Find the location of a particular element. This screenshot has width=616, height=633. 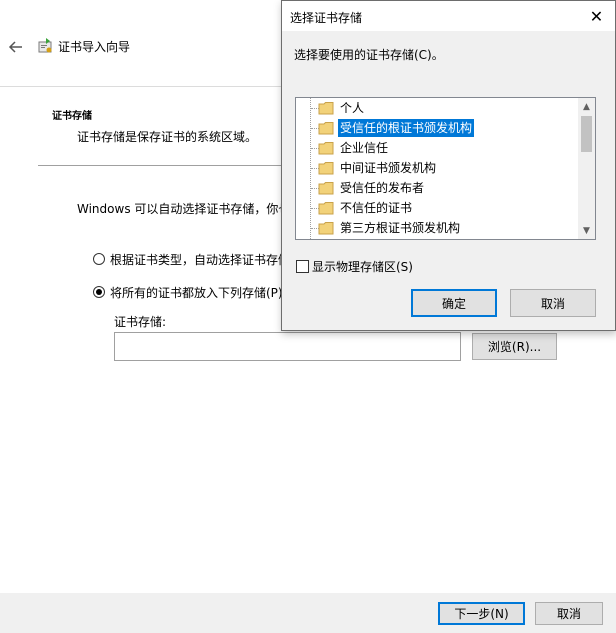

tree-item-label: 个人 is located at coordinates (352, 108).